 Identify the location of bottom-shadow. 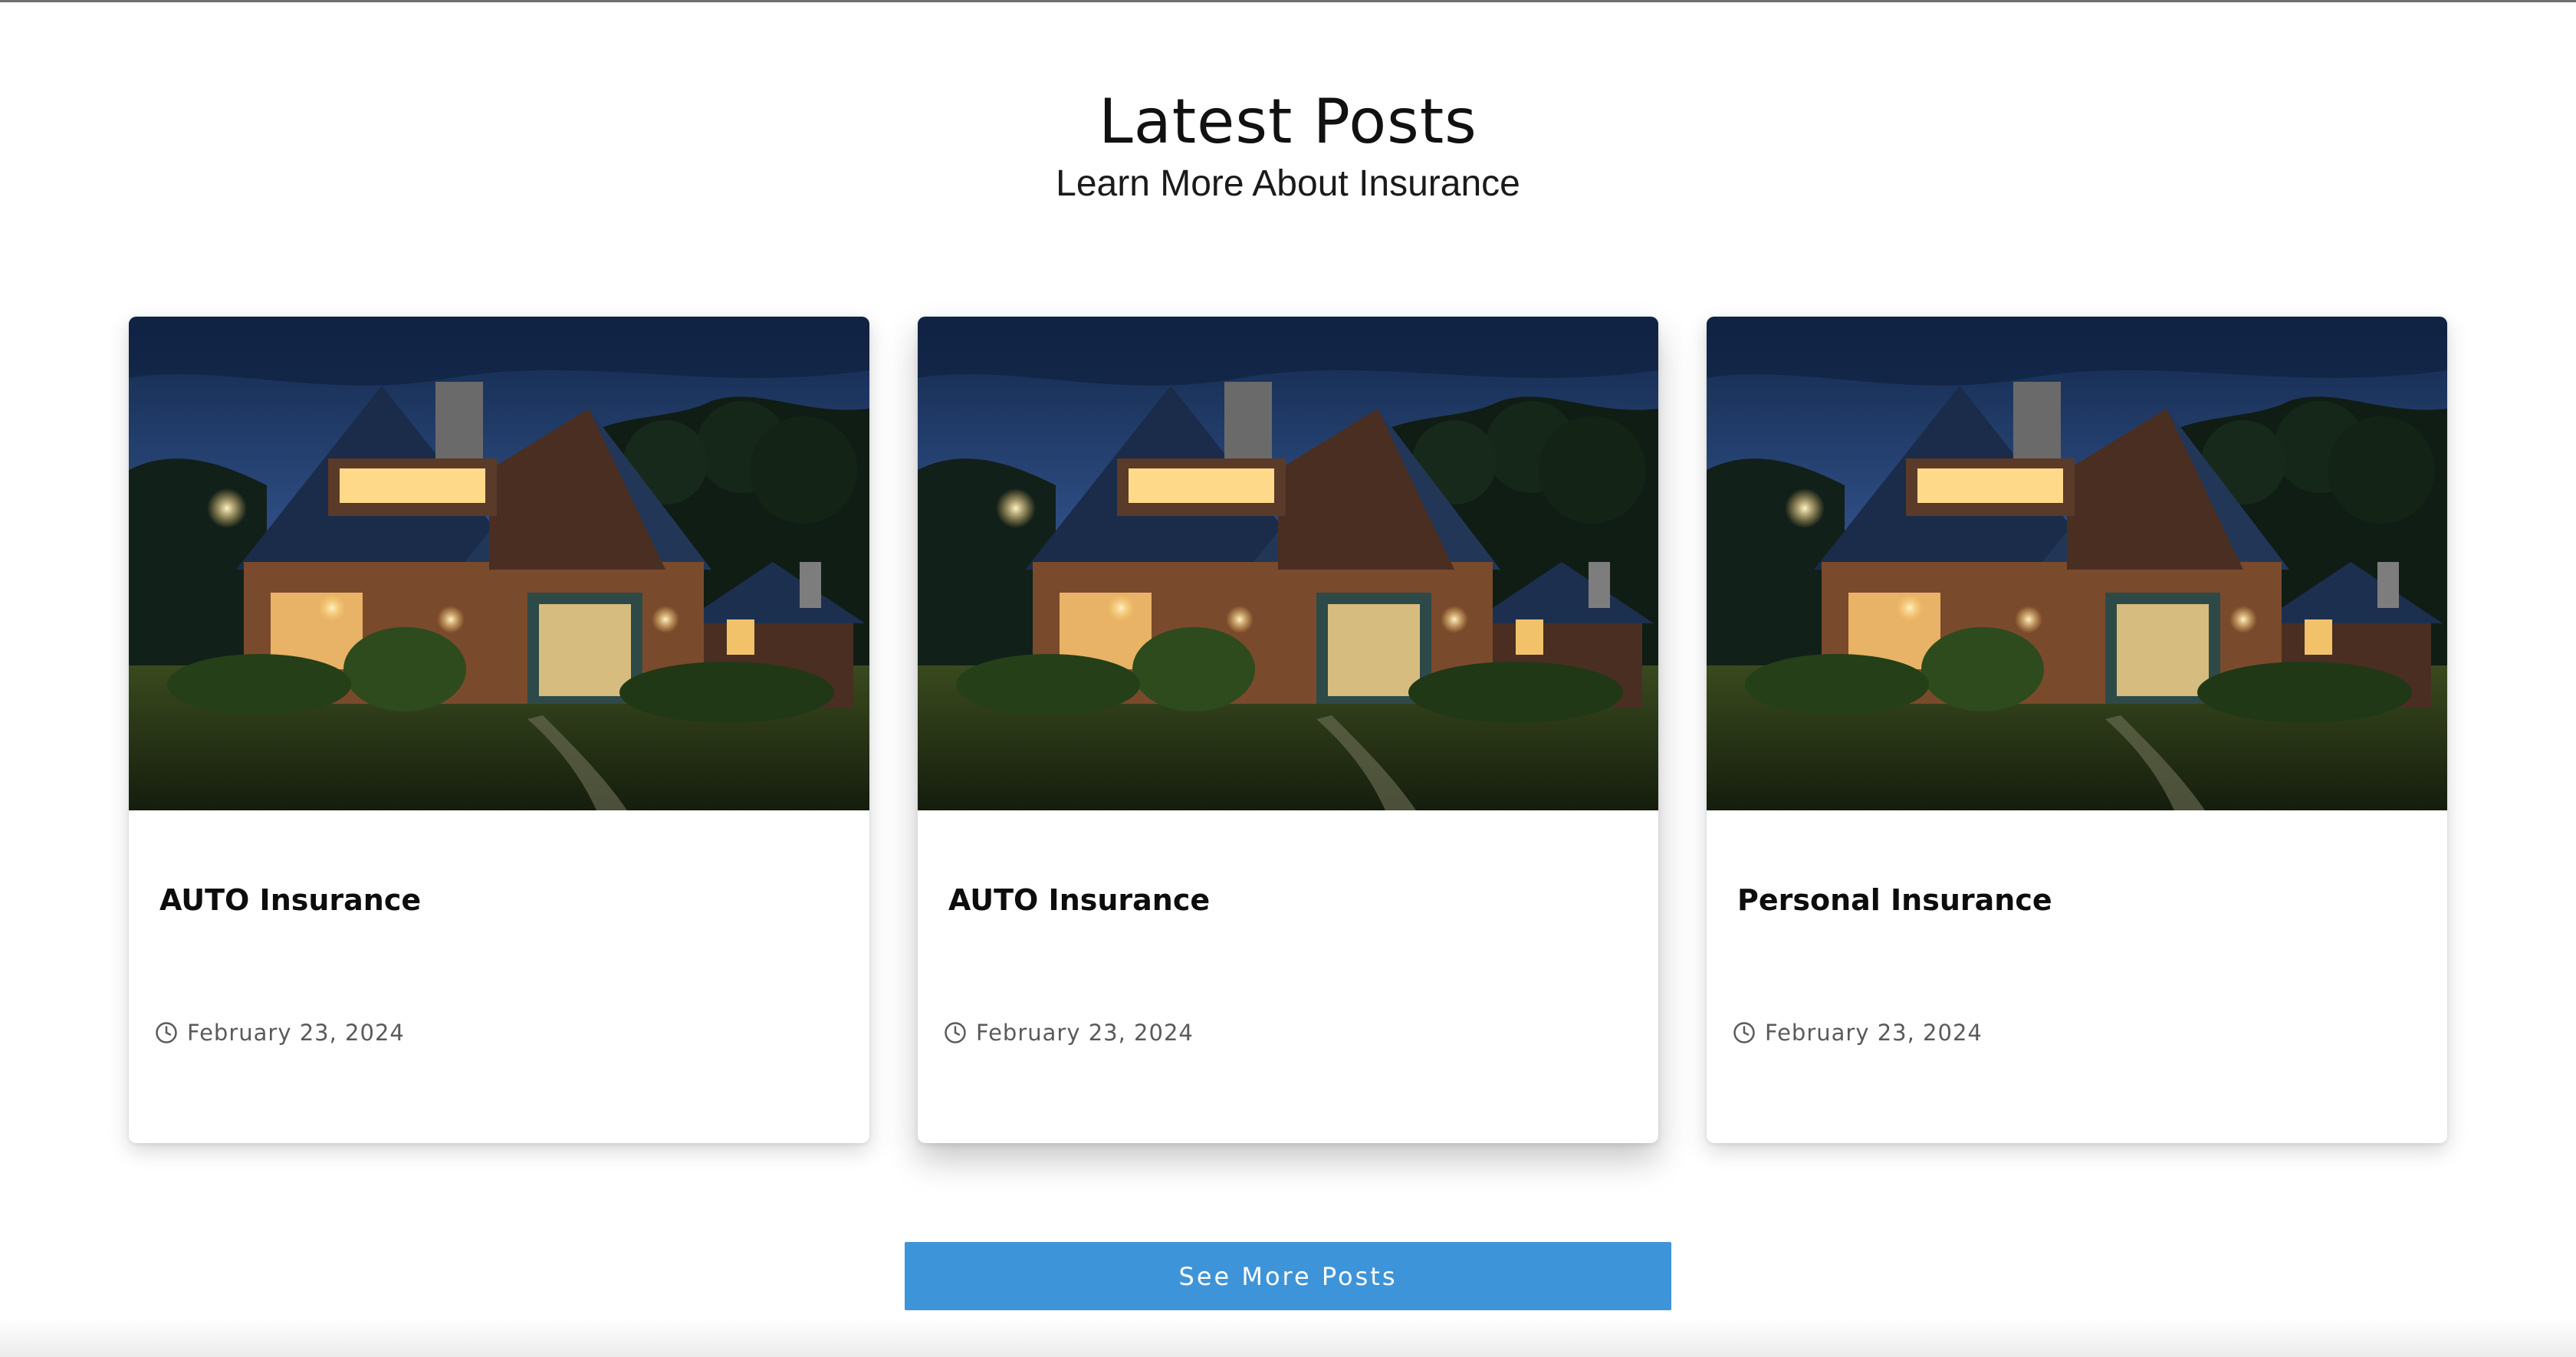
(1288, 1337).